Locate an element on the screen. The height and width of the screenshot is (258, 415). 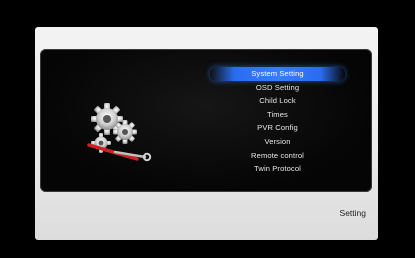
menu-item-system-setting: System Setting is located at coordinates (277, 74).